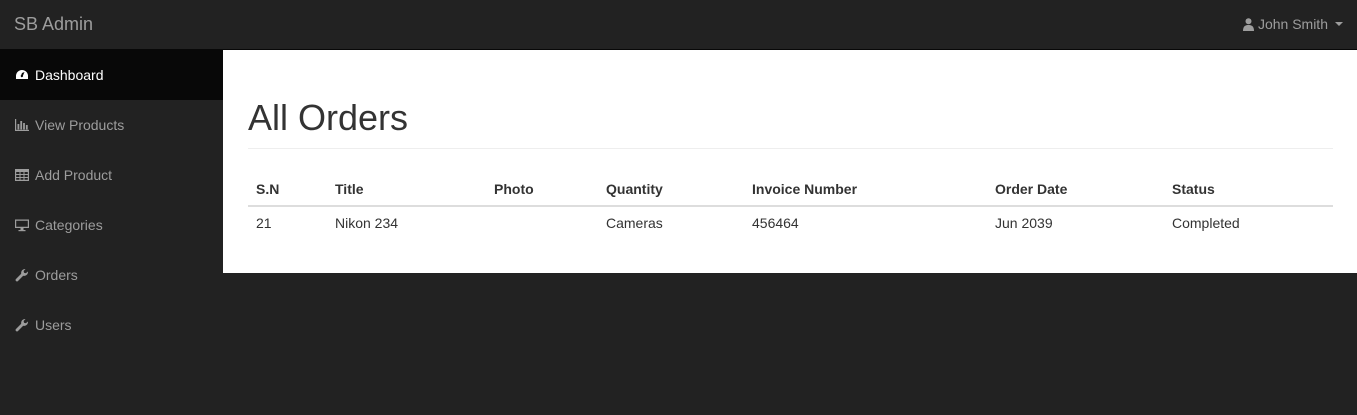  Describe the element at coordinates (111, 75) in the screenshot. I see `sidebar-item-dashboard: Dashboard` at that location.